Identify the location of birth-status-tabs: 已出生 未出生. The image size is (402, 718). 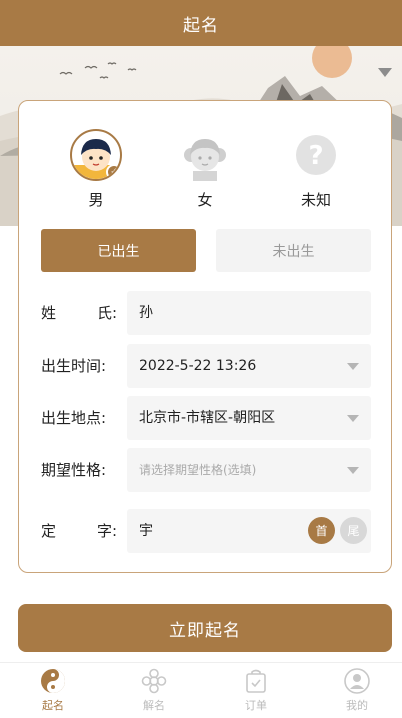
(206, 250).